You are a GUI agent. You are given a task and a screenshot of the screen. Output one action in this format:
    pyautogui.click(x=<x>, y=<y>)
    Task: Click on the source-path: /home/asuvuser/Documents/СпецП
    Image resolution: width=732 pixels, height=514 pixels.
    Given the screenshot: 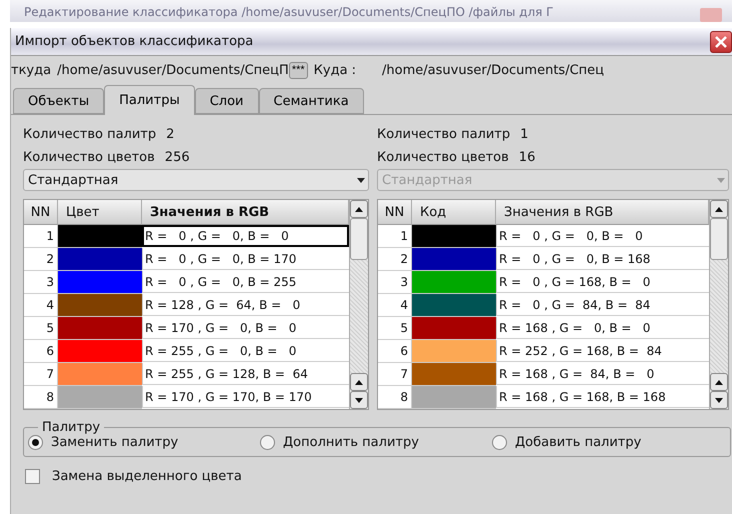 What is the action you would take?
    pyautogui.click(x=173, y=70)
    